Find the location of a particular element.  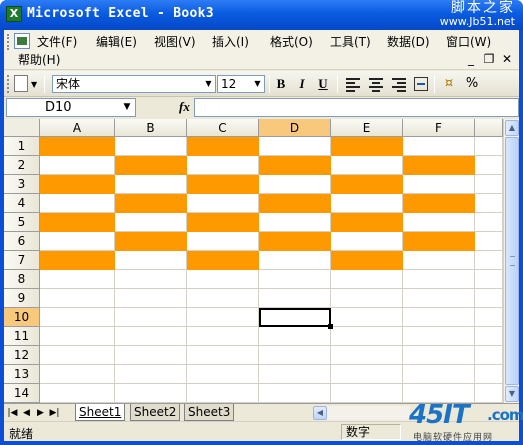

cell-d9 is located at coordinates (295, 298).